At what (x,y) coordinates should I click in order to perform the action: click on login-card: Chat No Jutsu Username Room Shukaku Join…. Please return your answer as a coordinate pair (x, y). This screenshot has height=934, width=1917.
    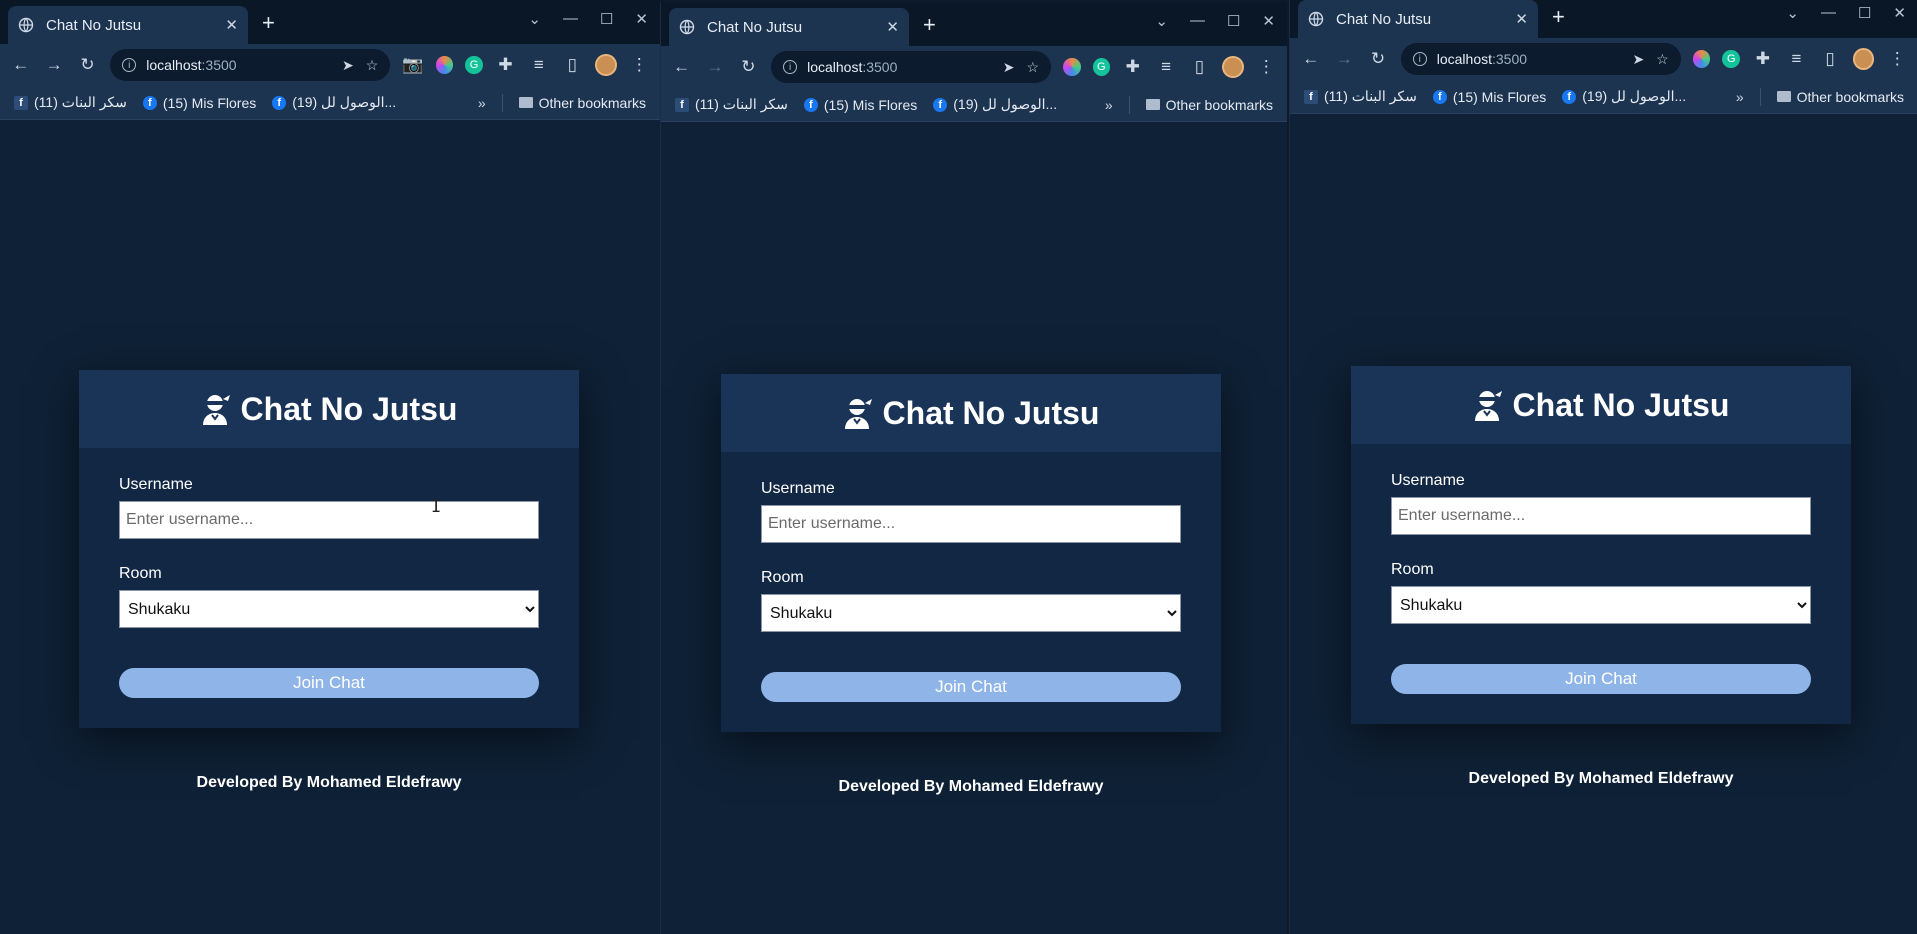
    Looking at the image, I should click on (329, 549).